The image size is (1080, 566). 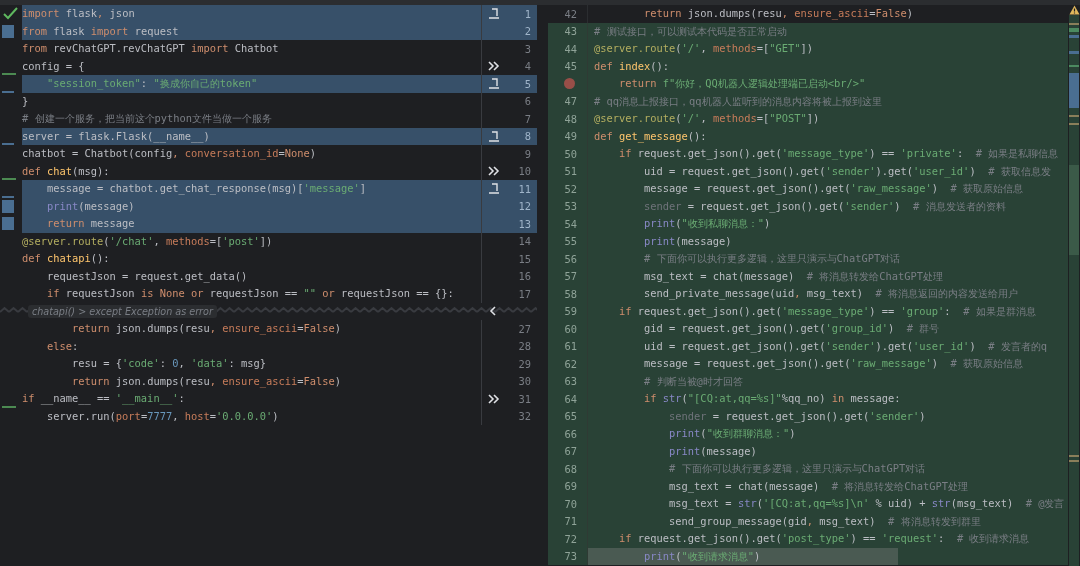 What do you see at coordinates (570, 223) in the screenshot?
I see `line-number: 54` at bounding box center [570, 223].